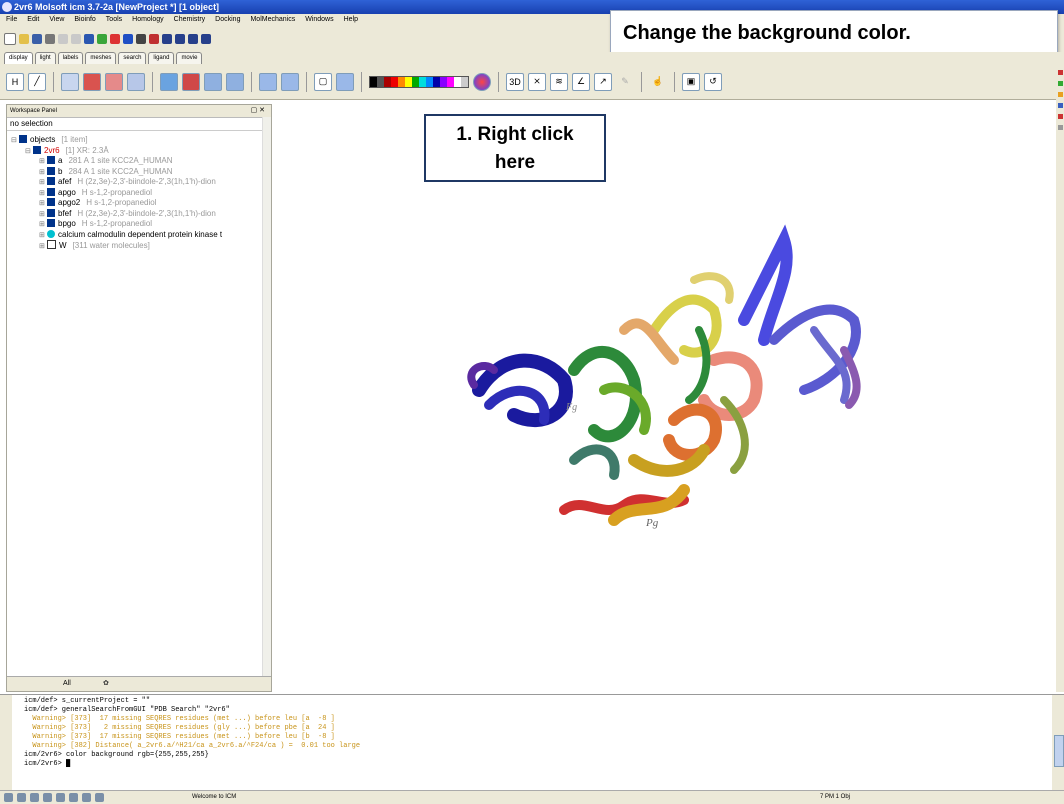  I want to click on xstick-button, so click(136, 81).